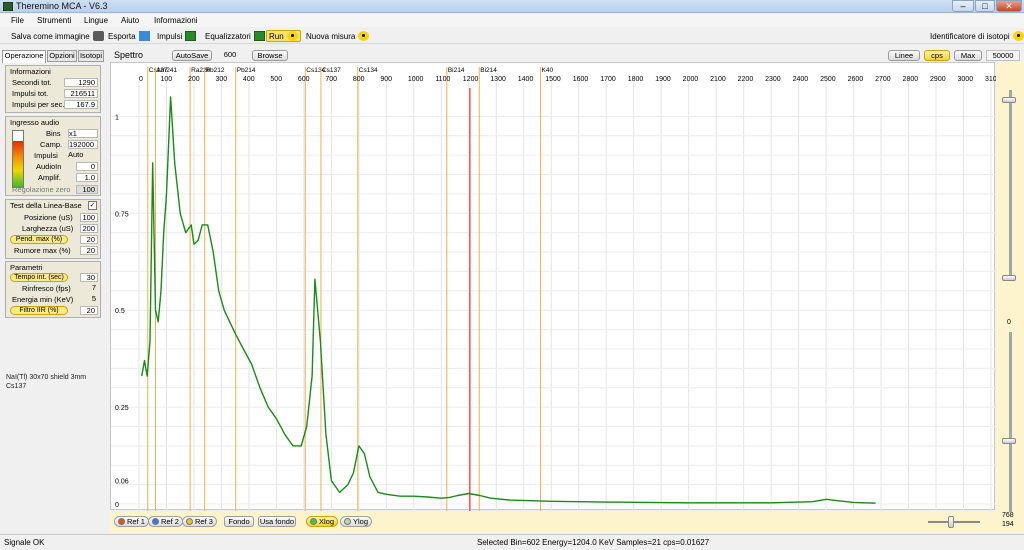  I want to click on maximize-button: □, so click(985, 6).